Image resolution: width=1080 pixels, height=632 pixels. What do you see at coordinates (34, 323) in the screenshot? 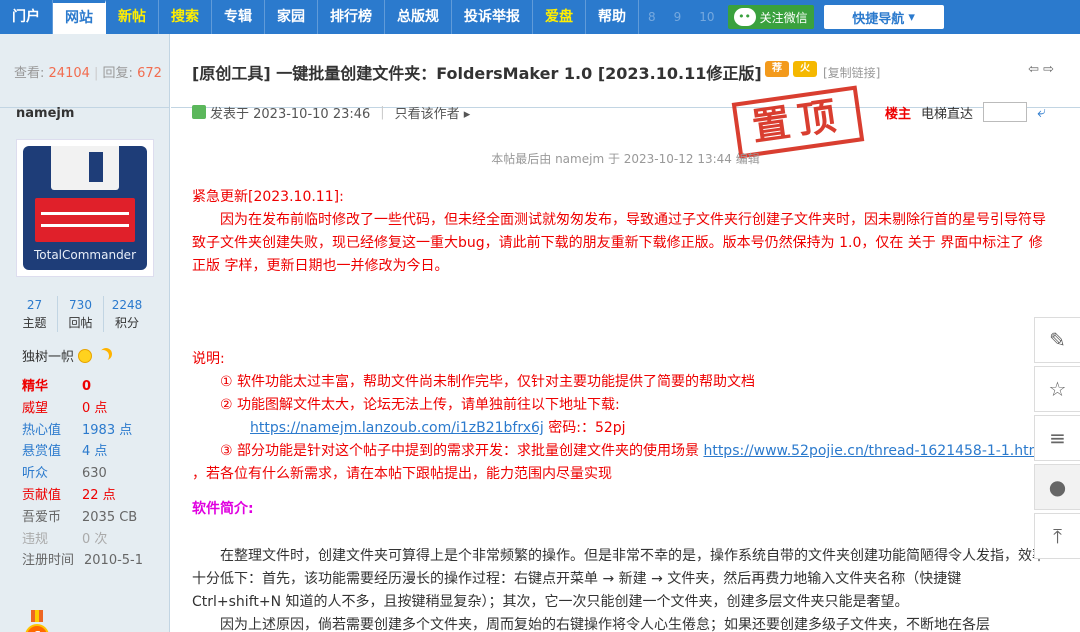
I see `count-topics-label: 主题` at bounding box center [34, 323].